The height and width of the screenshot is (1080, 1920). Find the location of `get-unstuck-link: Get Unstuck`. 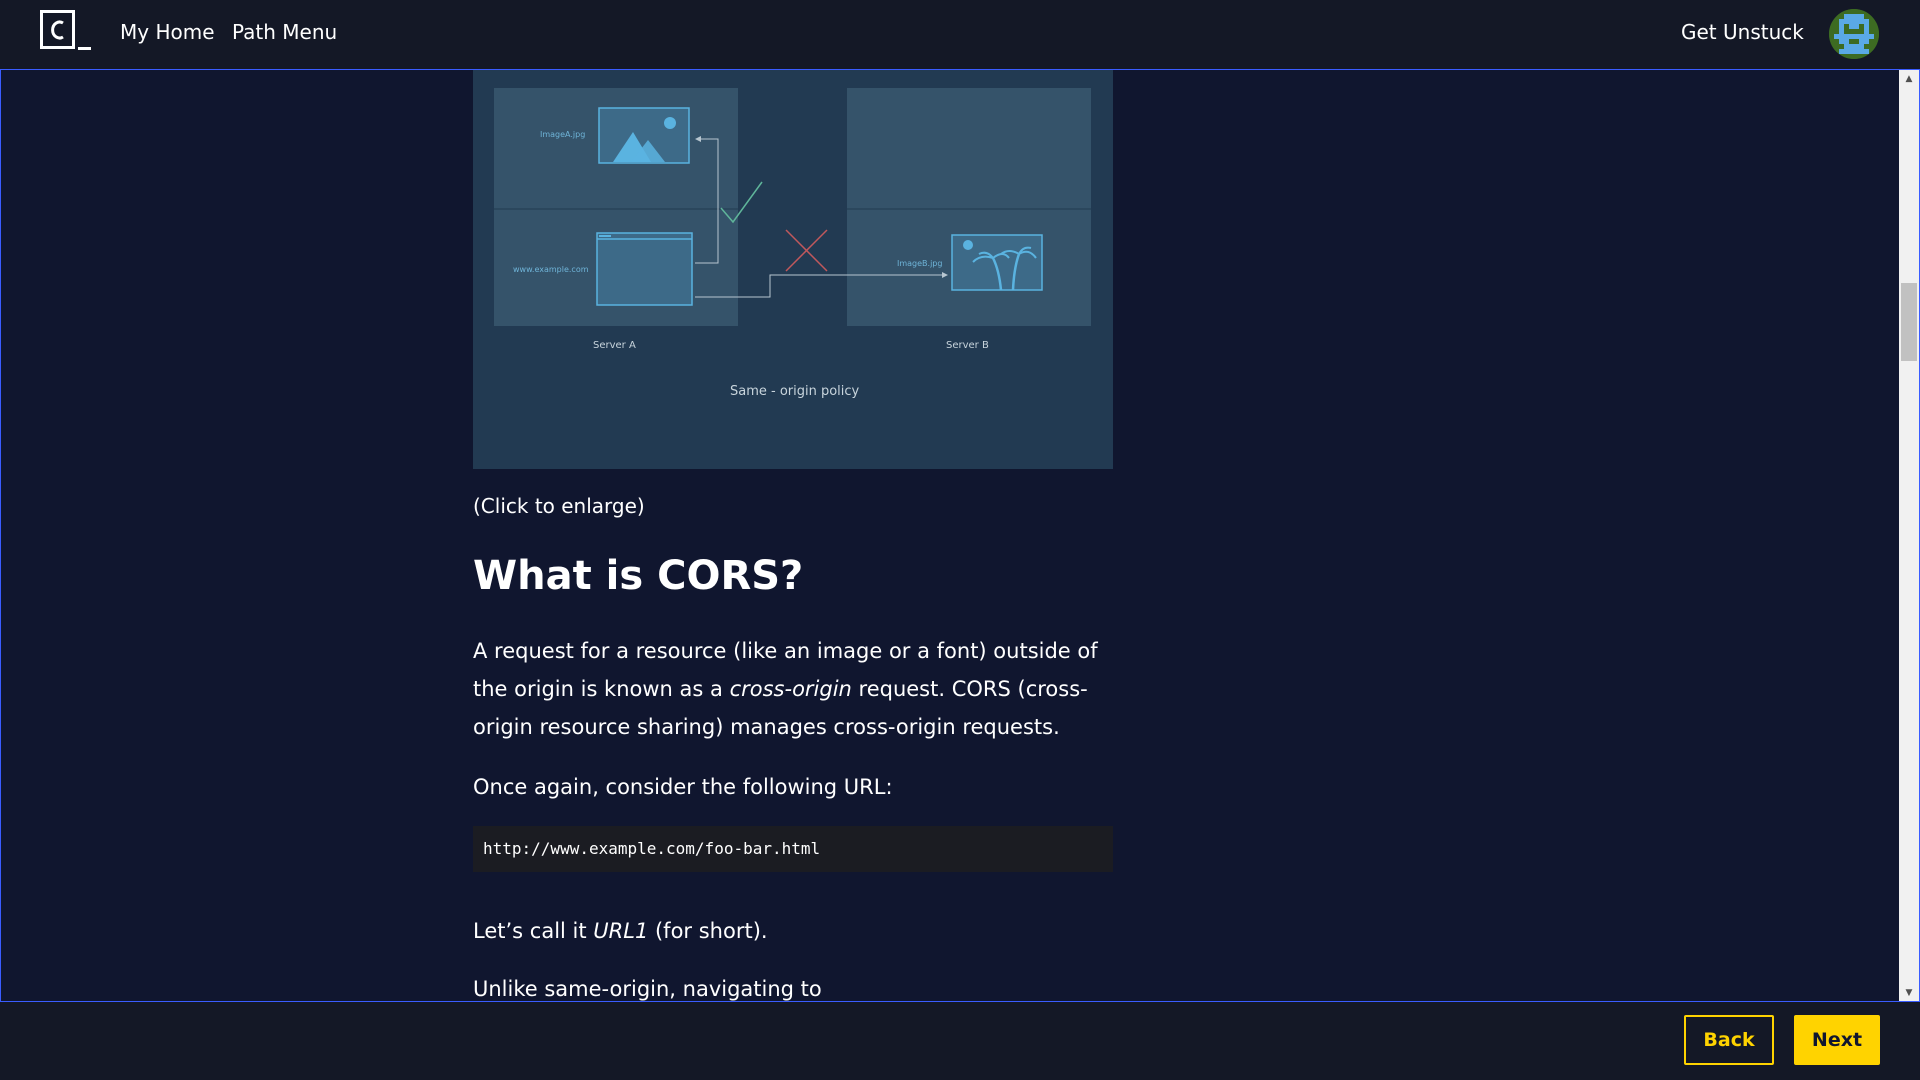

get-unstuck-link: Get Unstuck is located at coordinates (1742, 32).